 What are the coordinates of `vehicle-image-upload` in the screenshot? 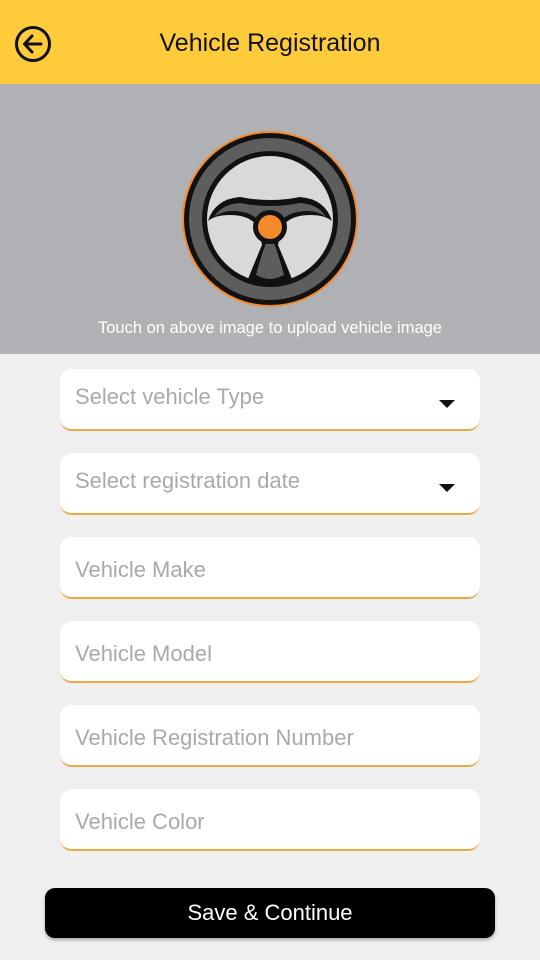 It's located at (270, 219).